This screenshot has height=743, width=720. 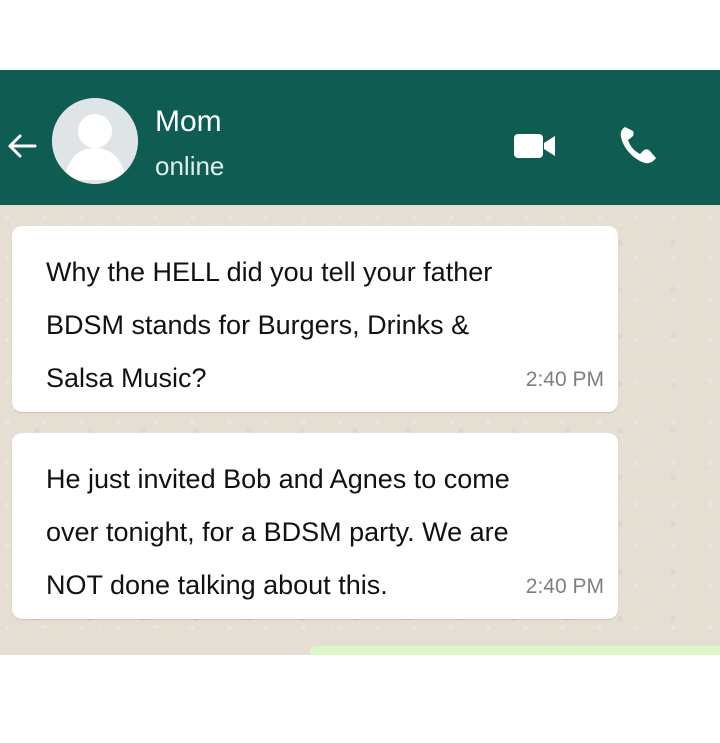 What do you see at coordinates (188, 122) in the screenshot?
I see `contact-name: Mom` at bounding box center [188, 122].